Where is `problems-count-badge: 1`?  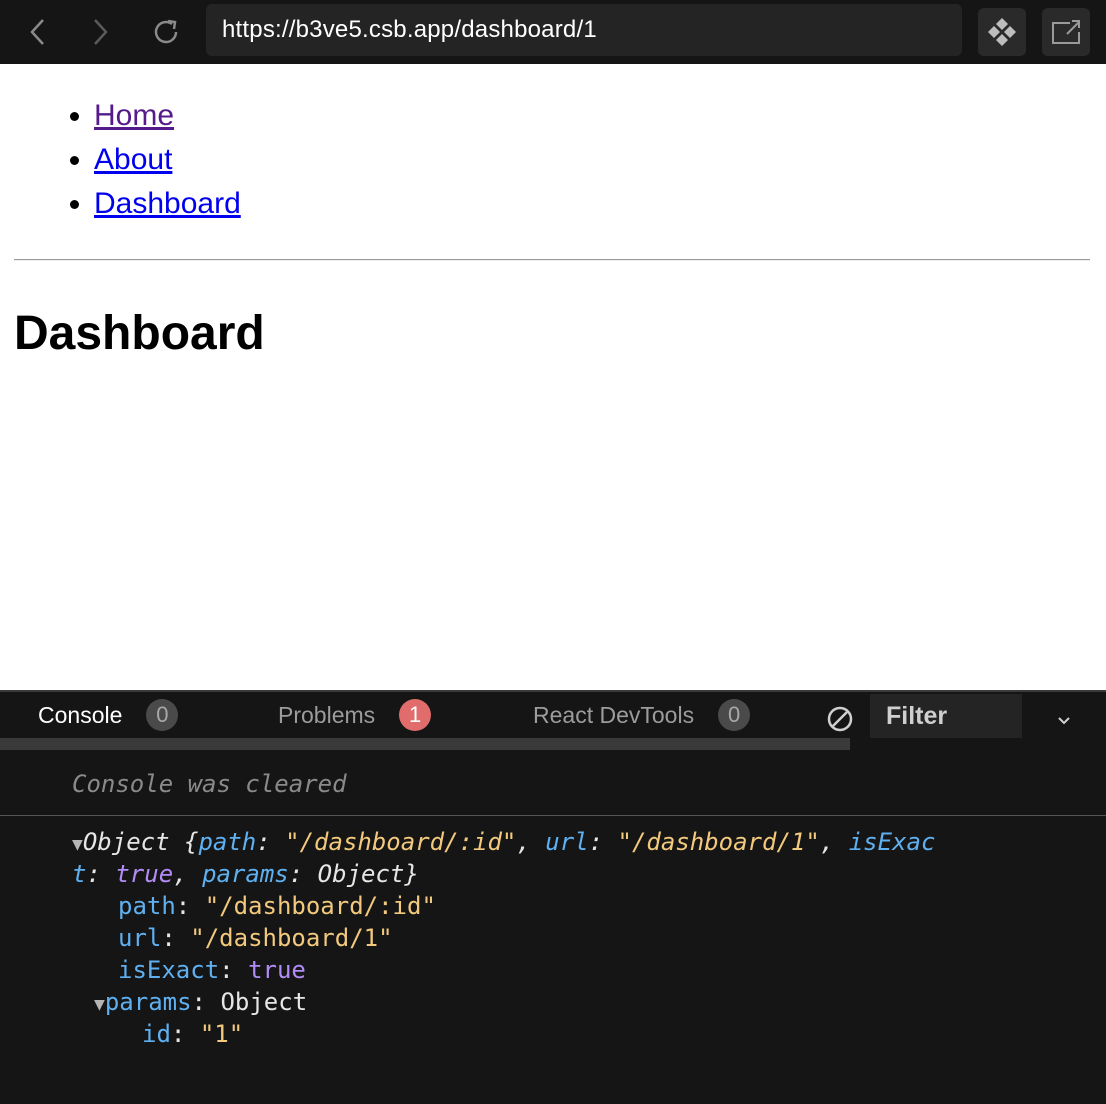
problems-count-badge: 1 is located at coordinates (415, 715).